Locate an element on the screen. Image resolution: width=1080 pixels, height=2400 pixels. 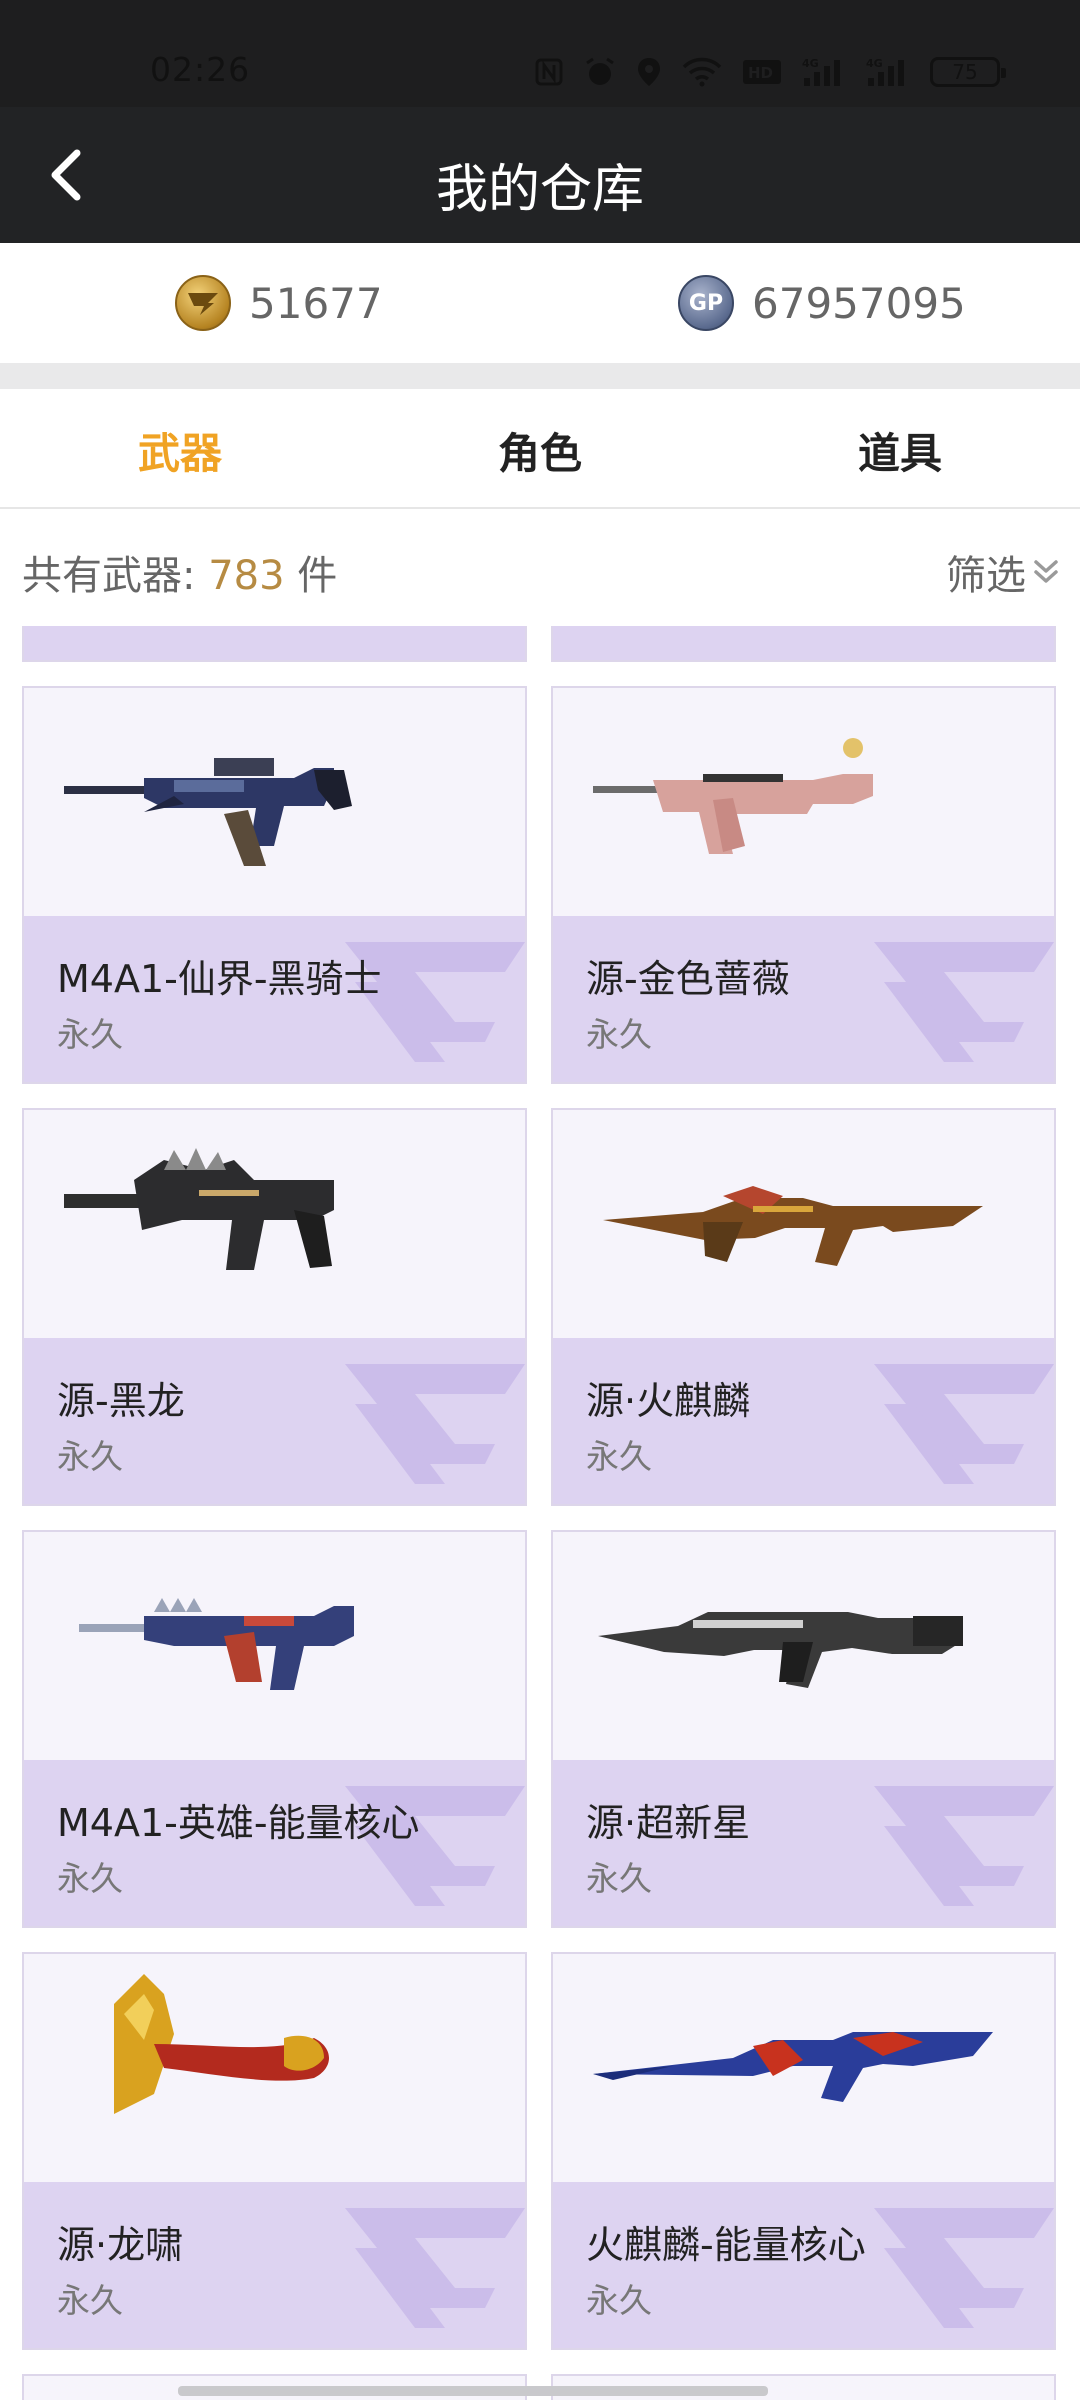
weapon-info: M4A1-英雄-能量核心 永久 is located at coordinates (274, 1843).